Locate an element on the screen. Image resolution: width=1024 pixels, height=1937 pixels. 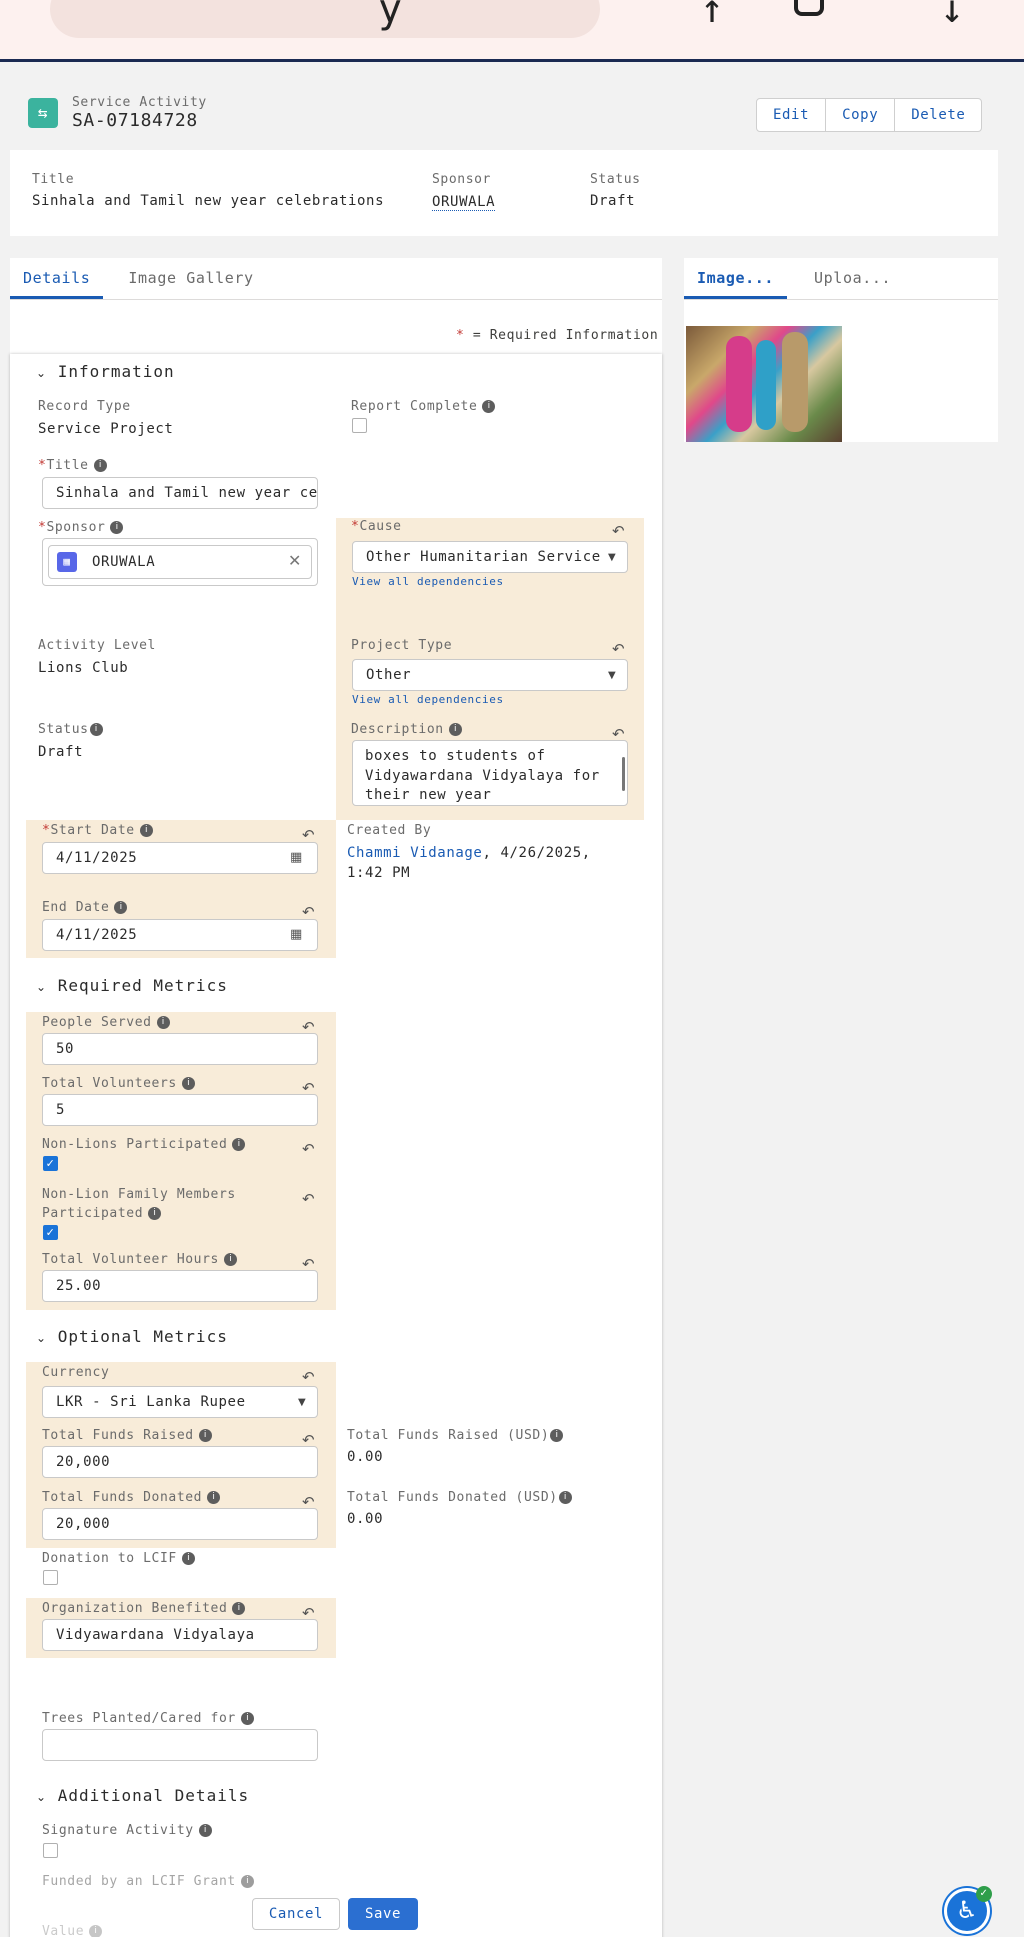
copy-button: Copy is located at coordinates (861, 115).